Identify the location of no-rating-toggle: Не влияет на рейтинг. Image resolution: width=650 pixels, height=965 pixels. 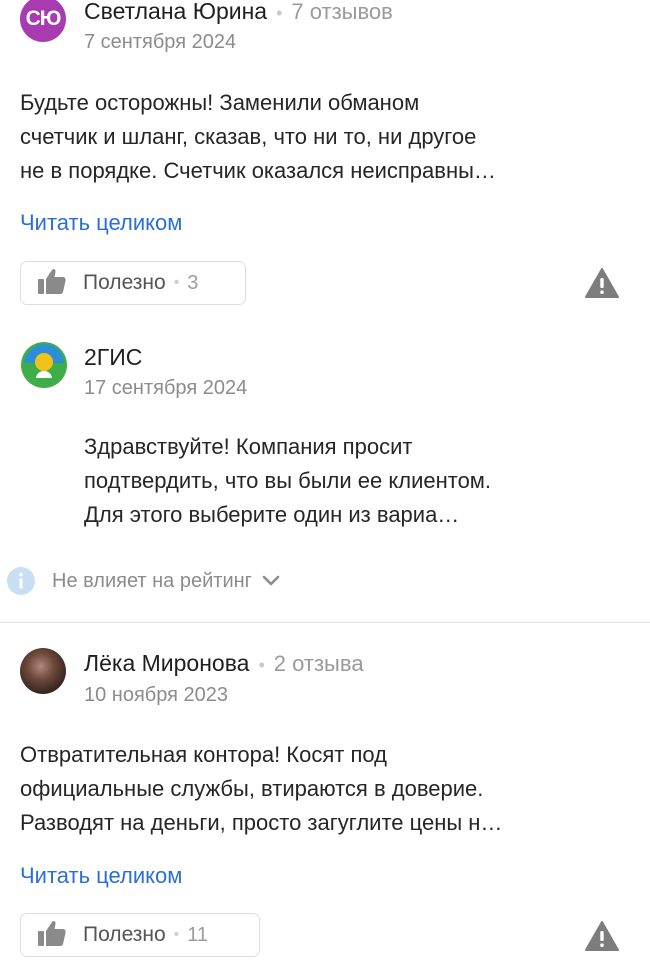
(143, 581).